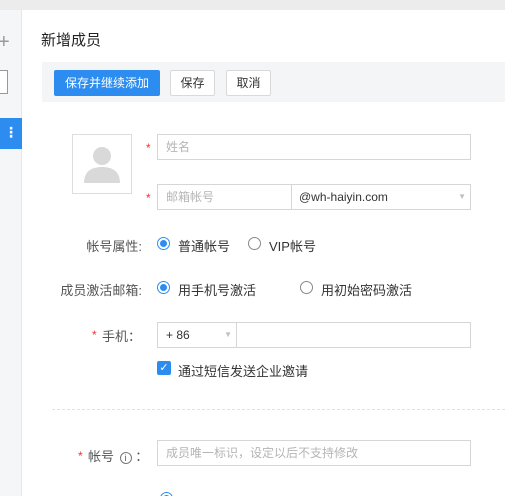 This screenshot has width=505, height=496. I want to click on name-input: 姓名, so click(314, 147).